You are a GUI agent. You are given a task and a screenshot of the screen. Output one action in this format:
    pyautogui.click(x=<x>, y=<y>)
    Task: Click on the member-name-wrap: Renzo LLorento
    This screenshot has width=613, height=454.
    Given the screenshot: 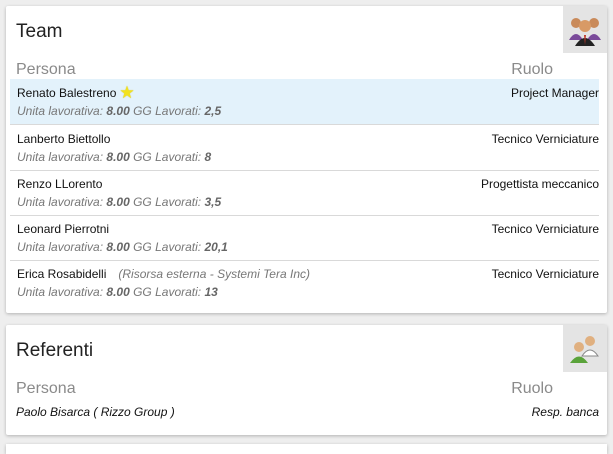 What is the action you would take?
    pyautogui.click(x=59, y=184)
    